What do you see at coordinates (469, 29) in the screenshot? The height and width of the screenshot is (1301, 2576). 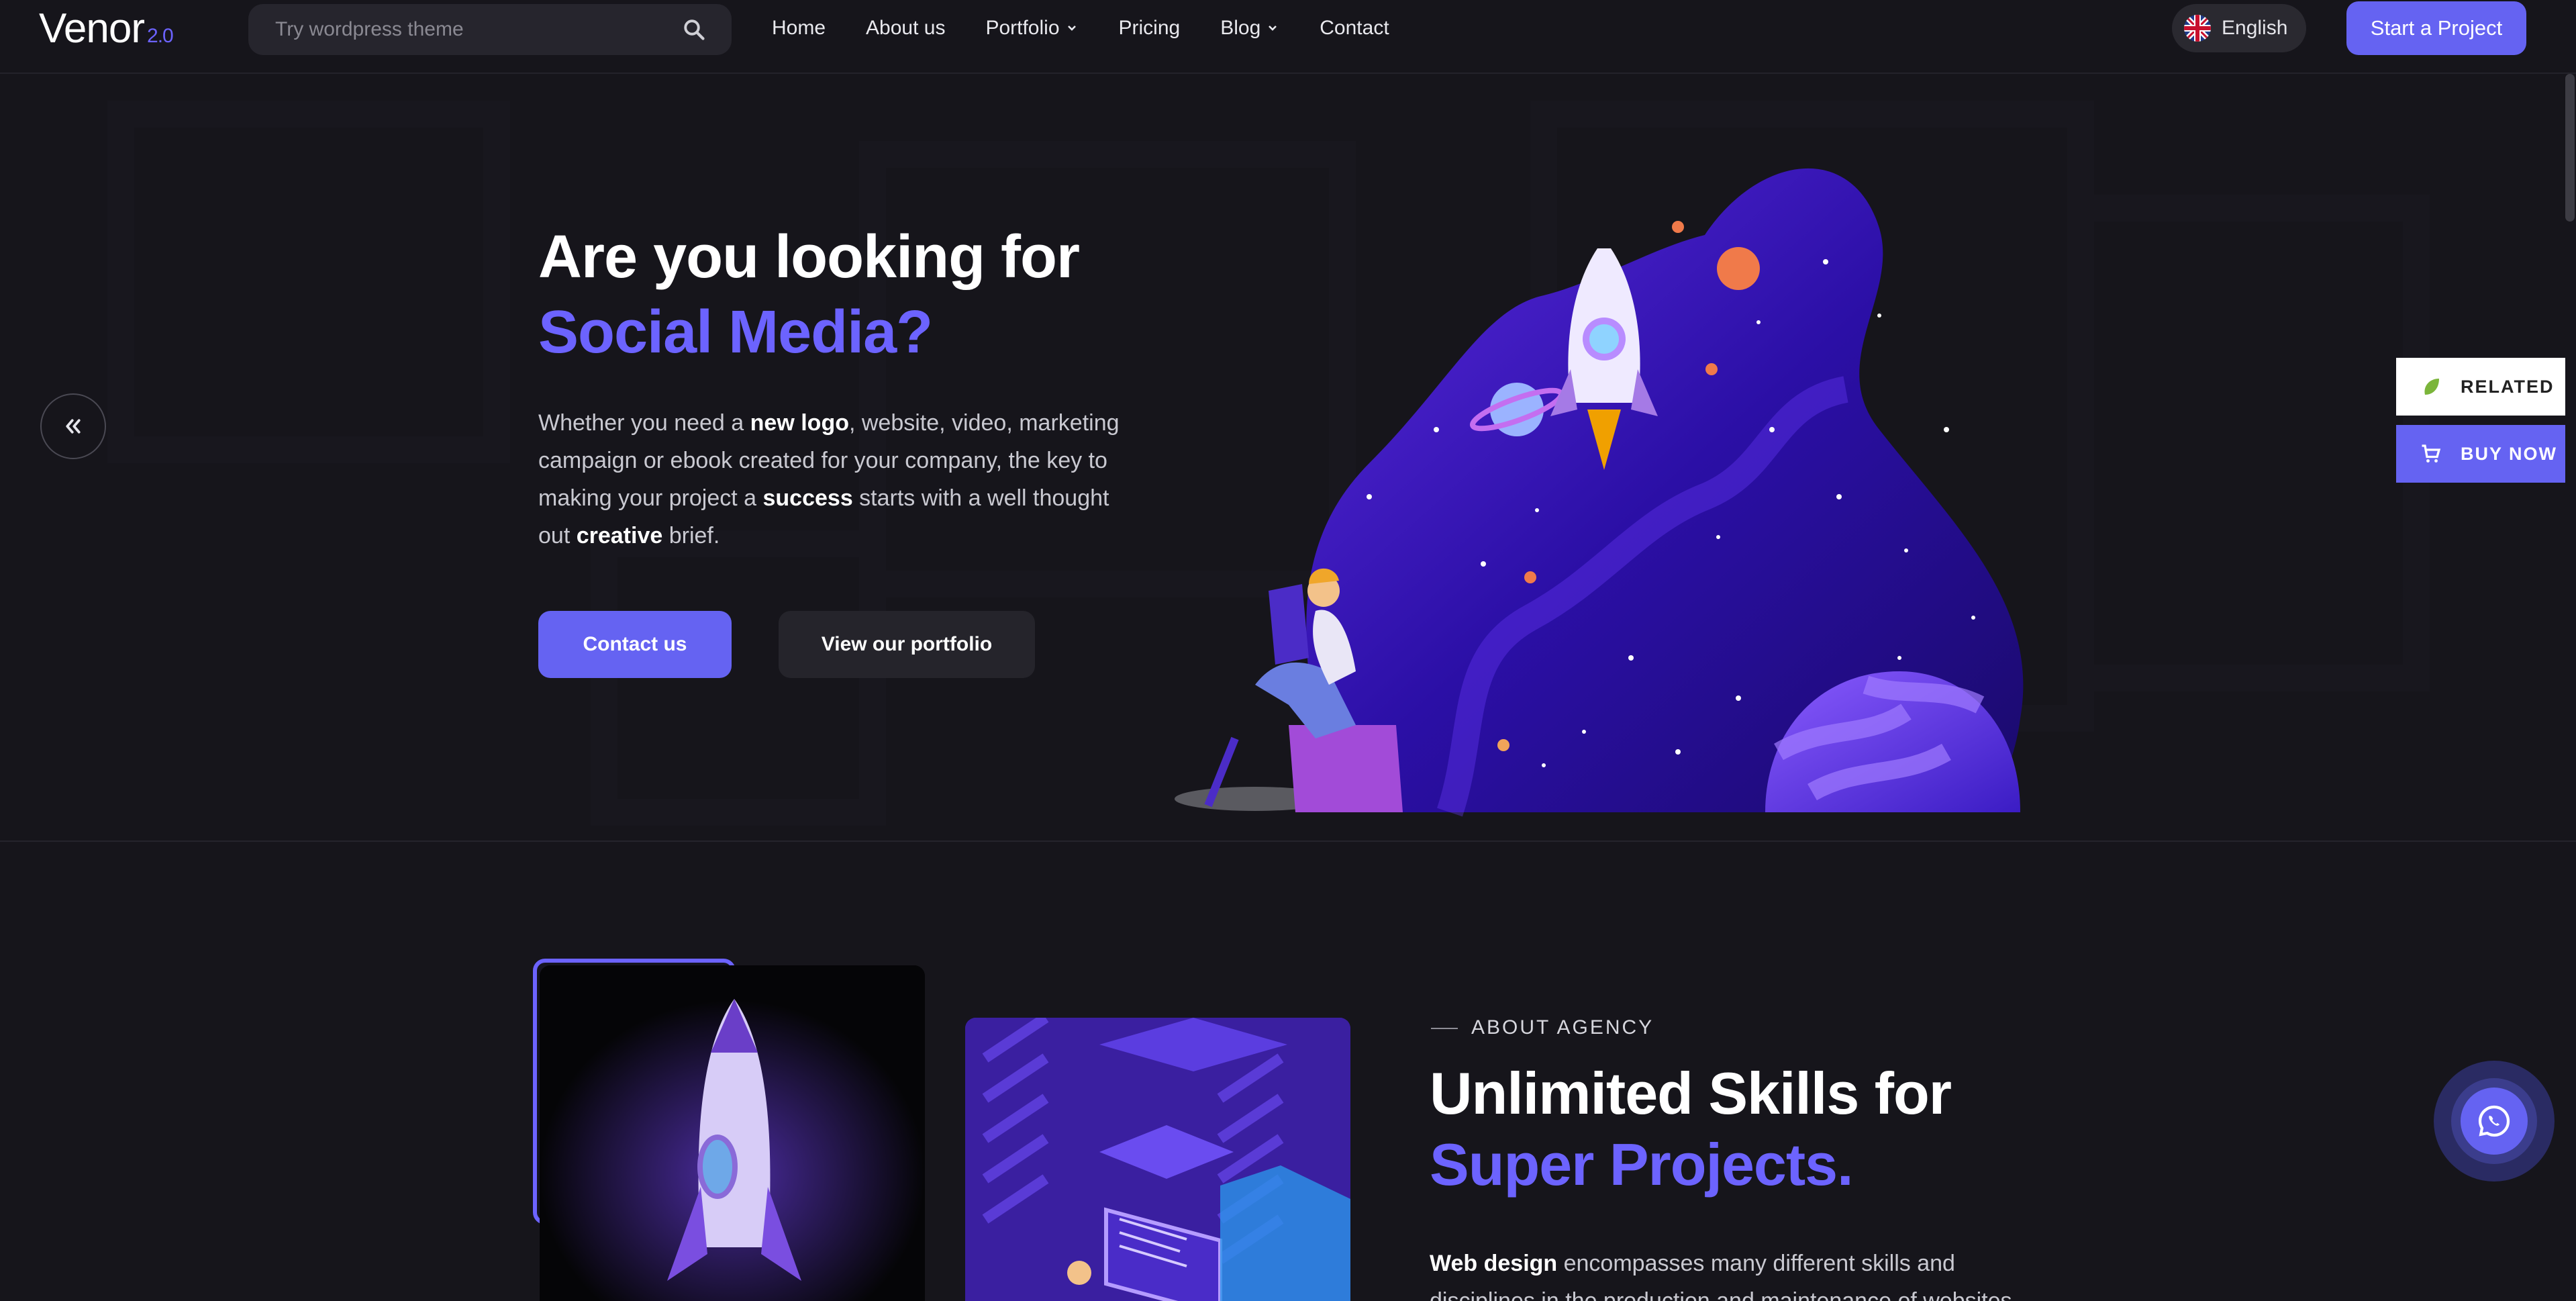 I see `search-input` at bounding box center [469, 29].